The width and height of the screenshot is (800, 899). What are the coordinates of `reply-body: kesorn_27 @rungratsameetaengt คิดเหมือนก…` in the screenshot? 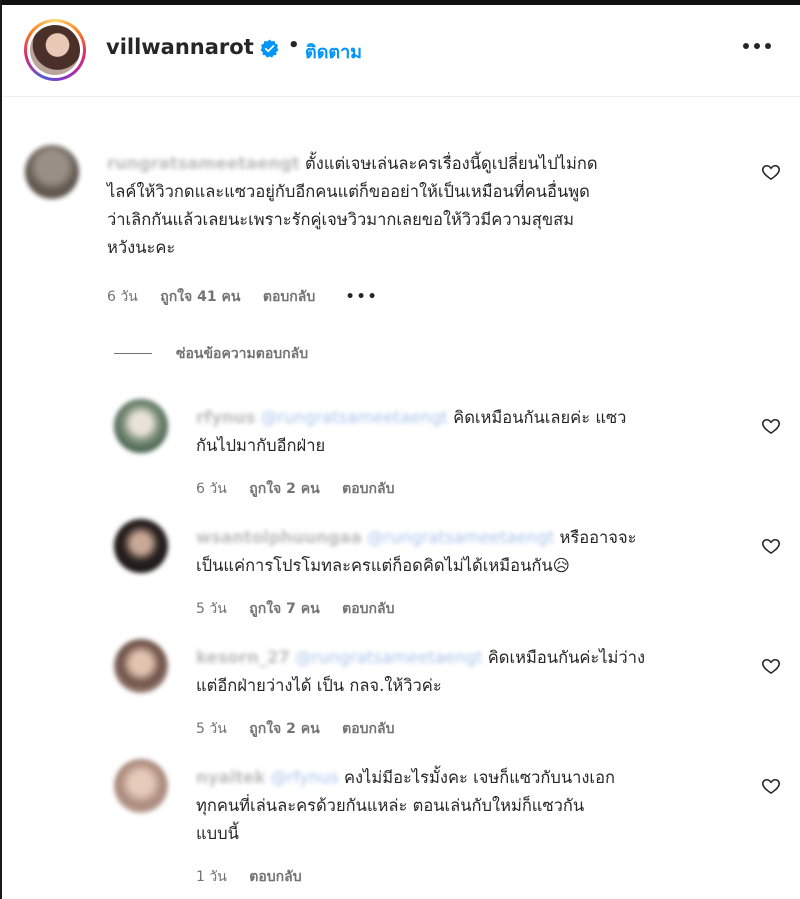 It's located at (466, 672).